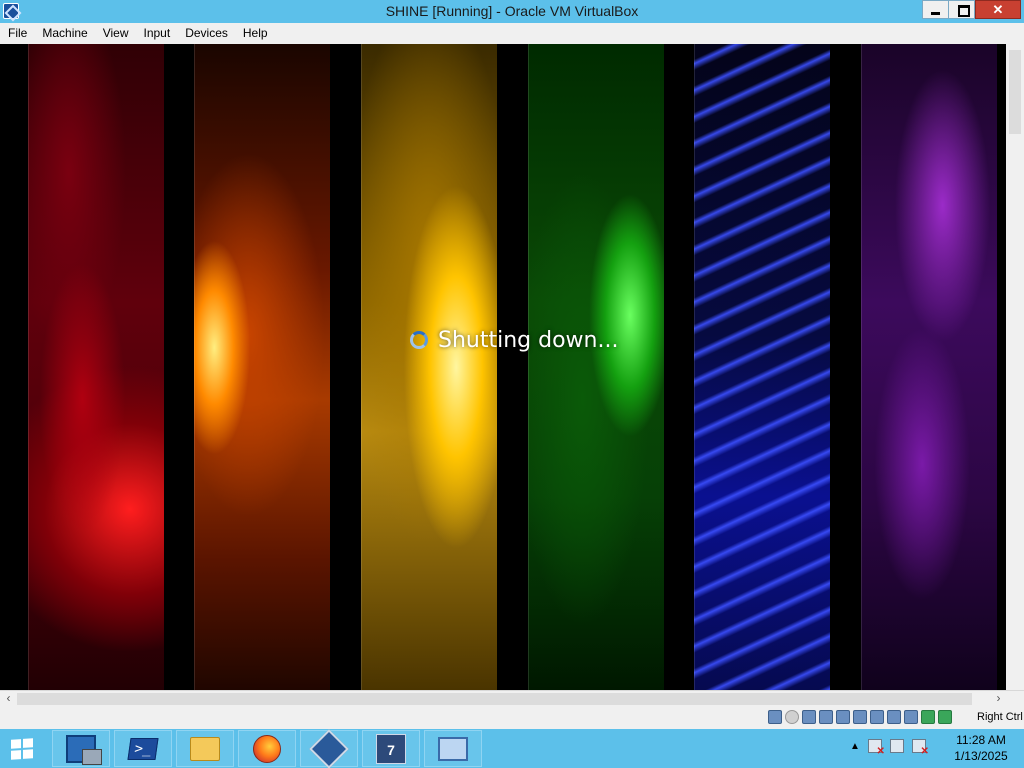  I want to click on minimize-button, so click(935, 9).